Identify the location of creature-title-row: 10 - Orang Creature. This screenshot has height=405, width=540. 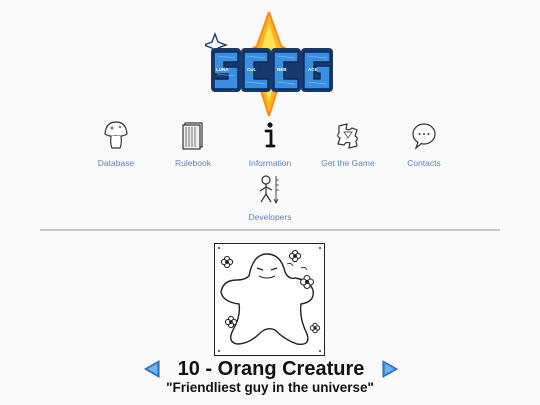
(270, 369).